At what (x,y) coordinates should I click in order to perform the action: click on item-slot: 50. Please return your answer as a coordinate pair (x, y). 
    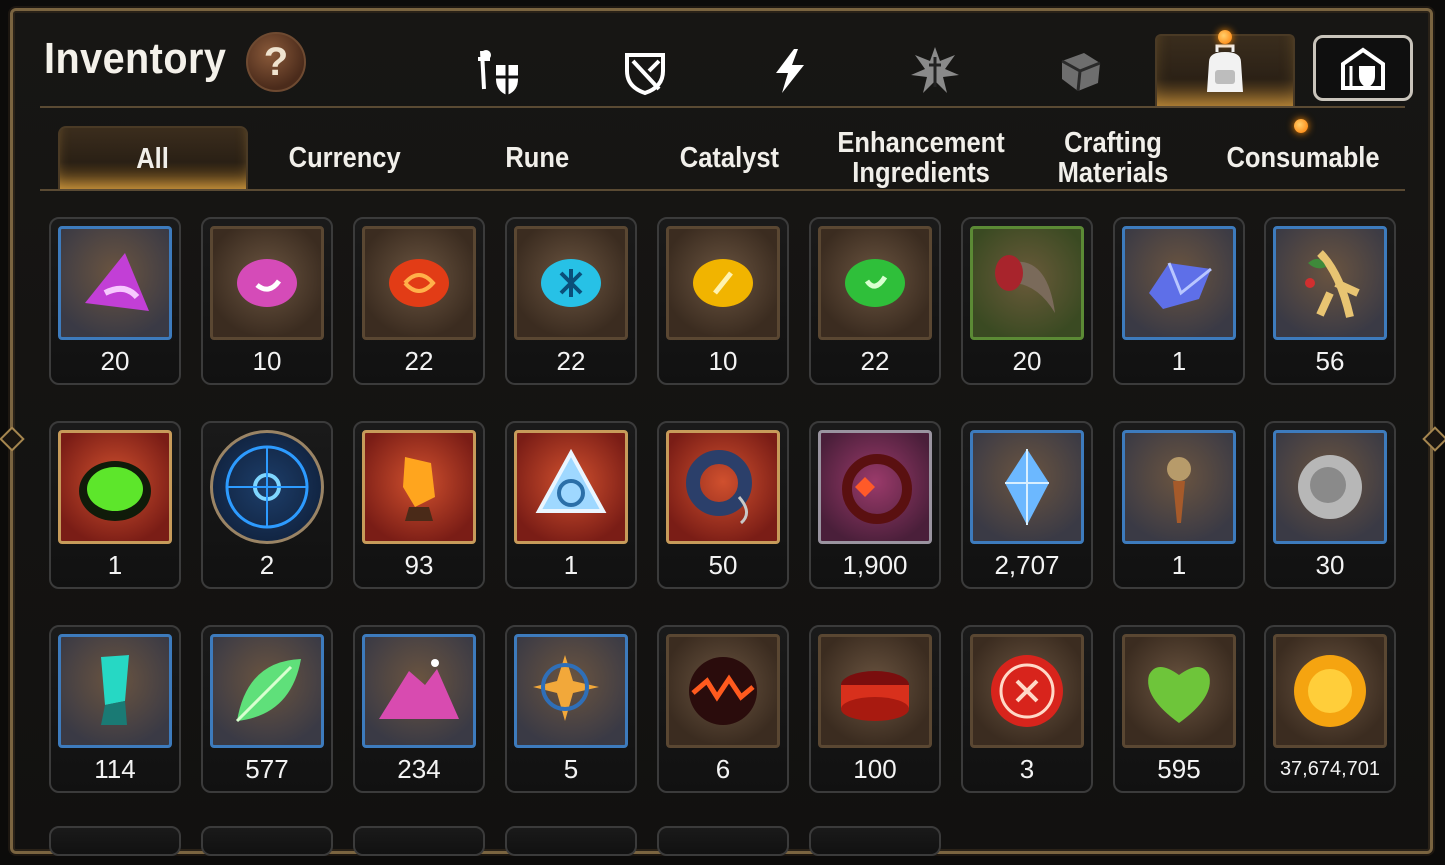
    Looking at the image, I should click on (723, 505).